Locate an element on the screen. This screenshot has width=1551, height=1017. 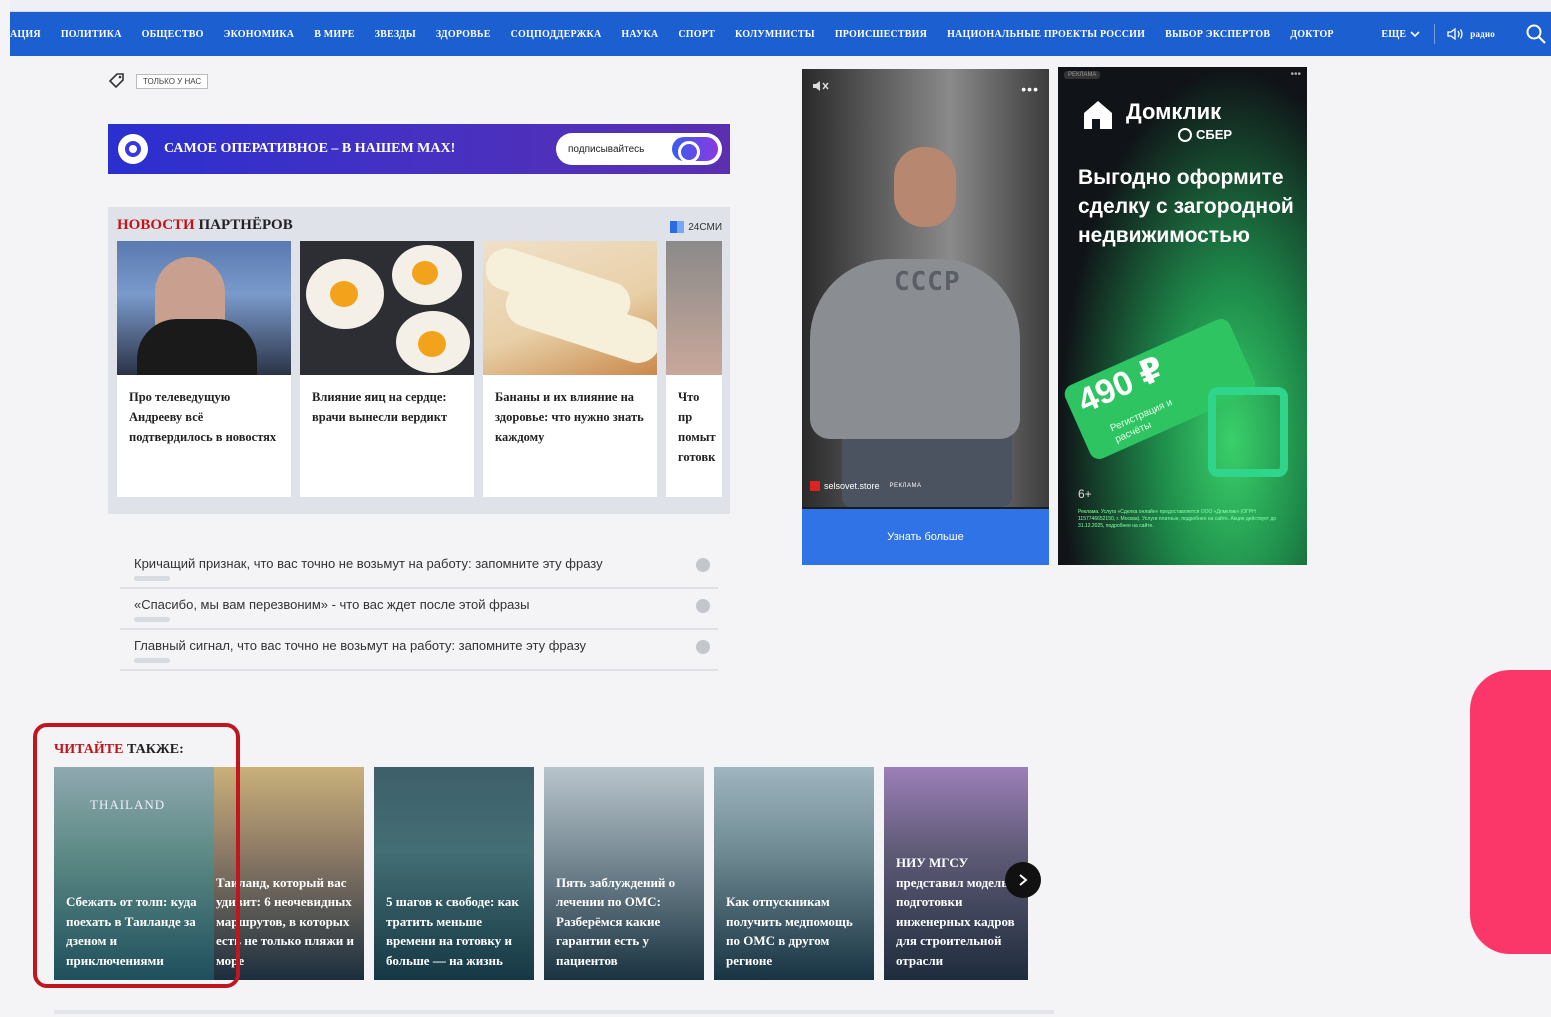
carousel-next-button is located at coordinates (1023, 880).